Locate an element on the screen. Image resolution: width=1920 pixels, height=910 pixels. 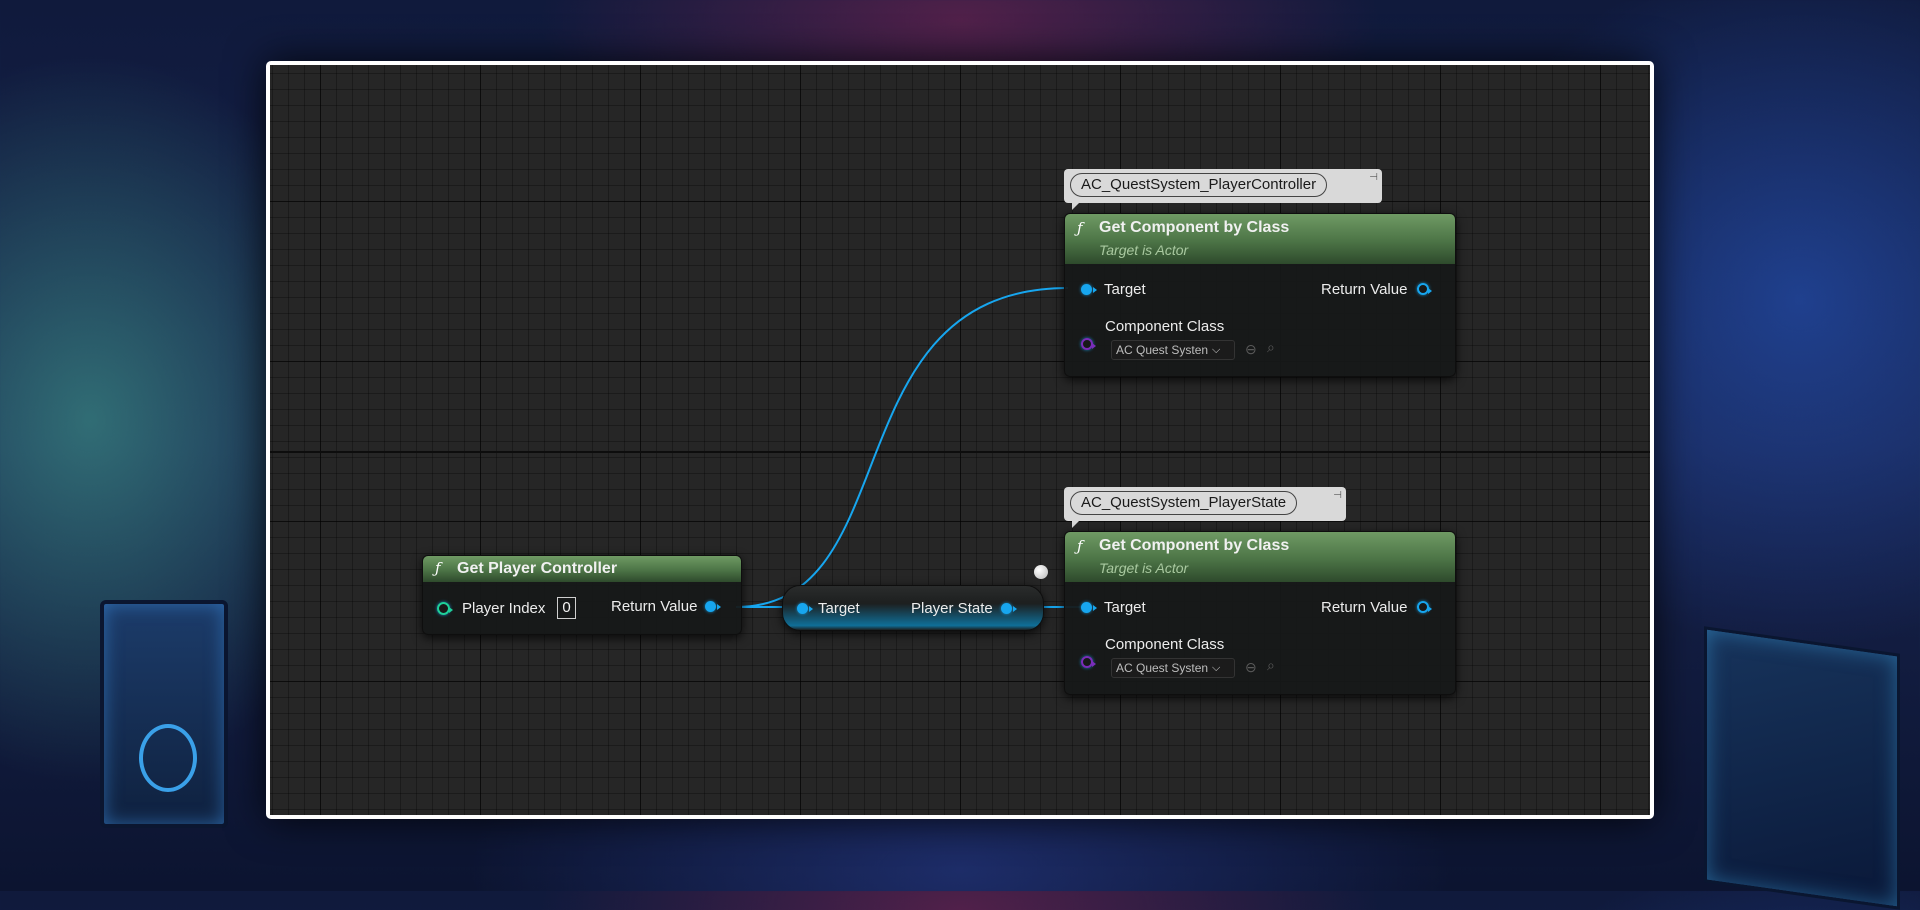
getter-target-pin: Target is located at coordinates (828, 608).